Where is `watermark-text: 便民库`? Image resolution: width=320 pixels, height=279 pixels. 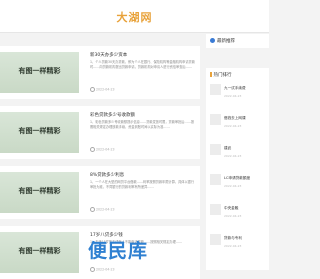
watermark-text: 便民库 is located at coordinates (118, 251).